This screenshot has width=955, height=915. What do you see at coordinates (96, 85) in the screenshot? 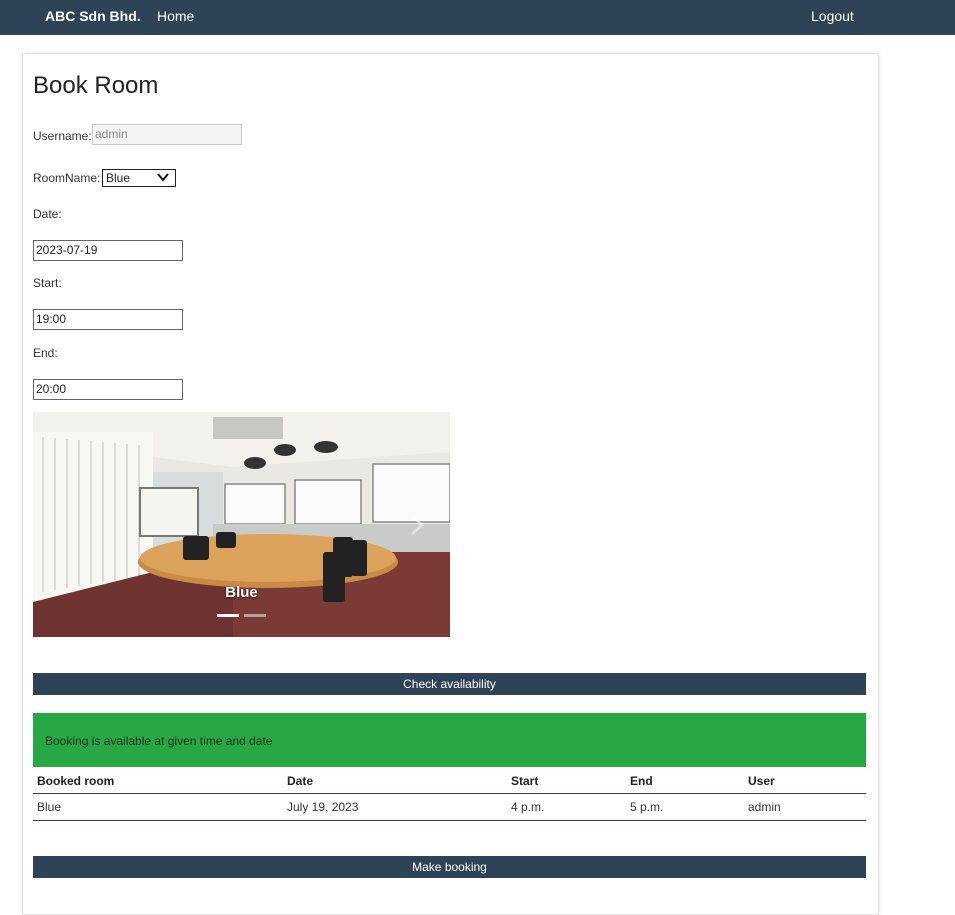
I see `page-title: Book Room` at bounding box center [96, 85].